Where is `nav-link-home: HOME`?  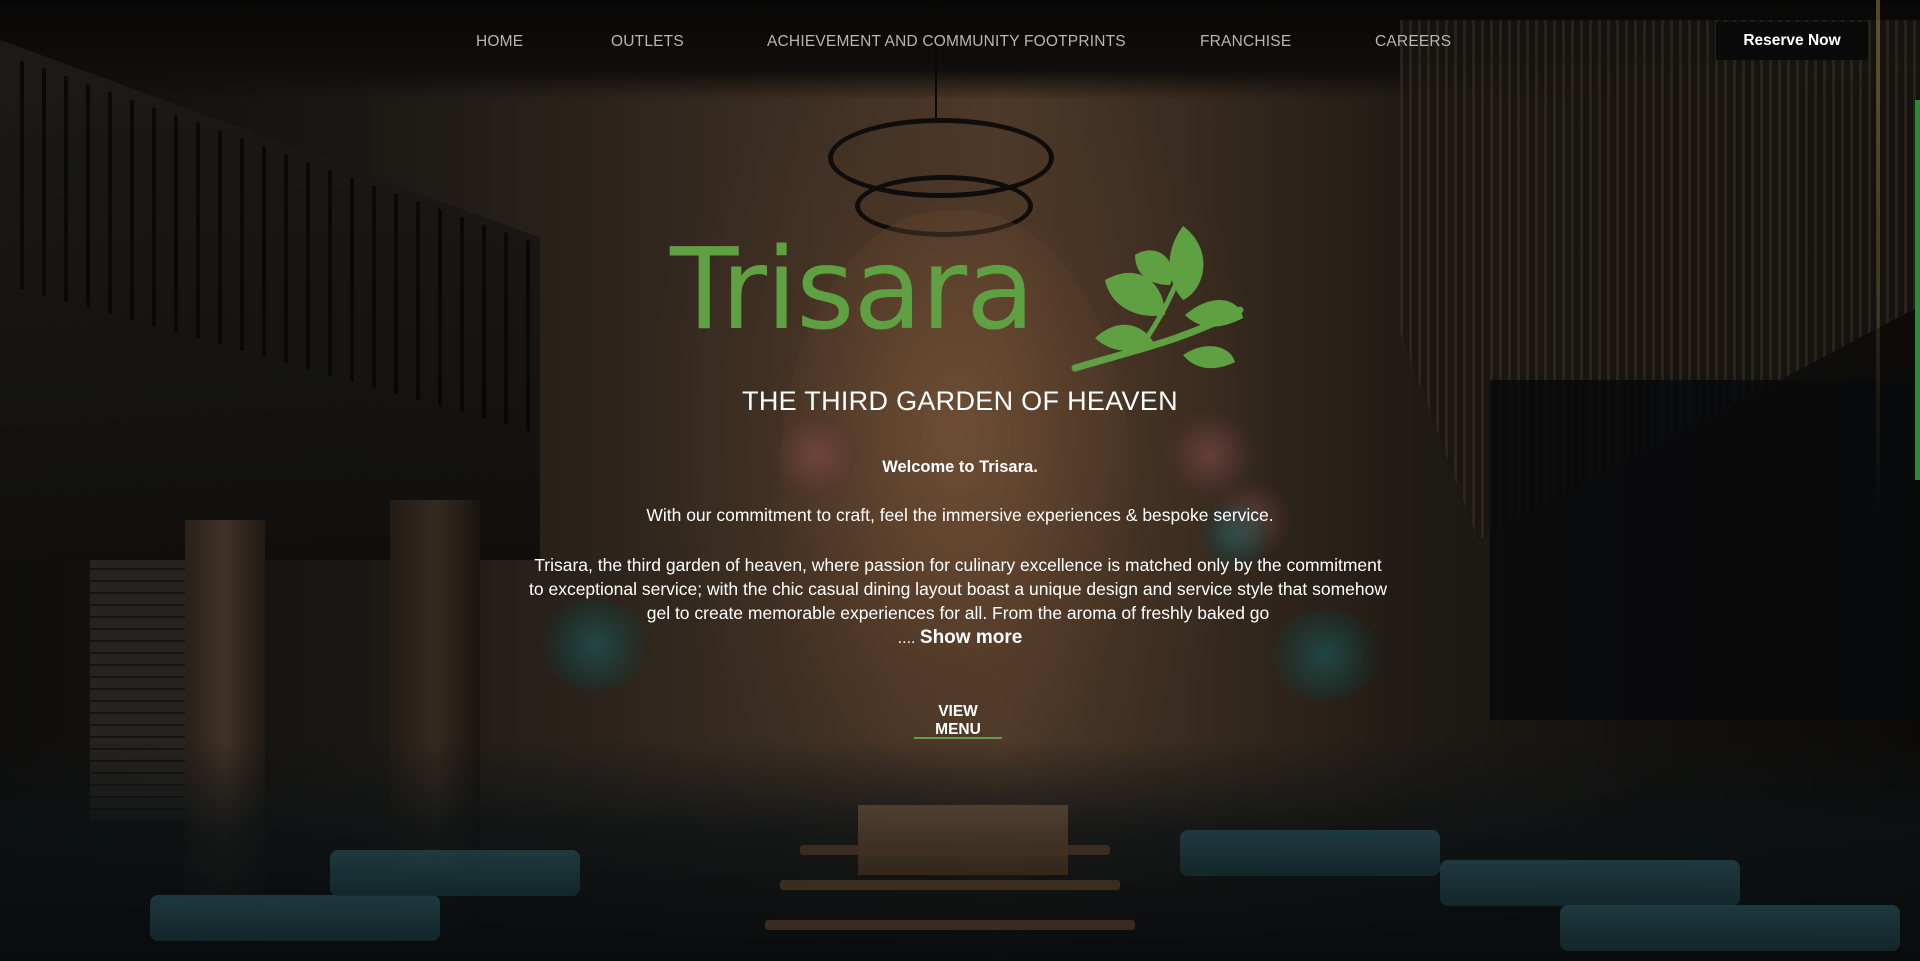 nav-link-home: HOME is located at coordinates (499, 42).